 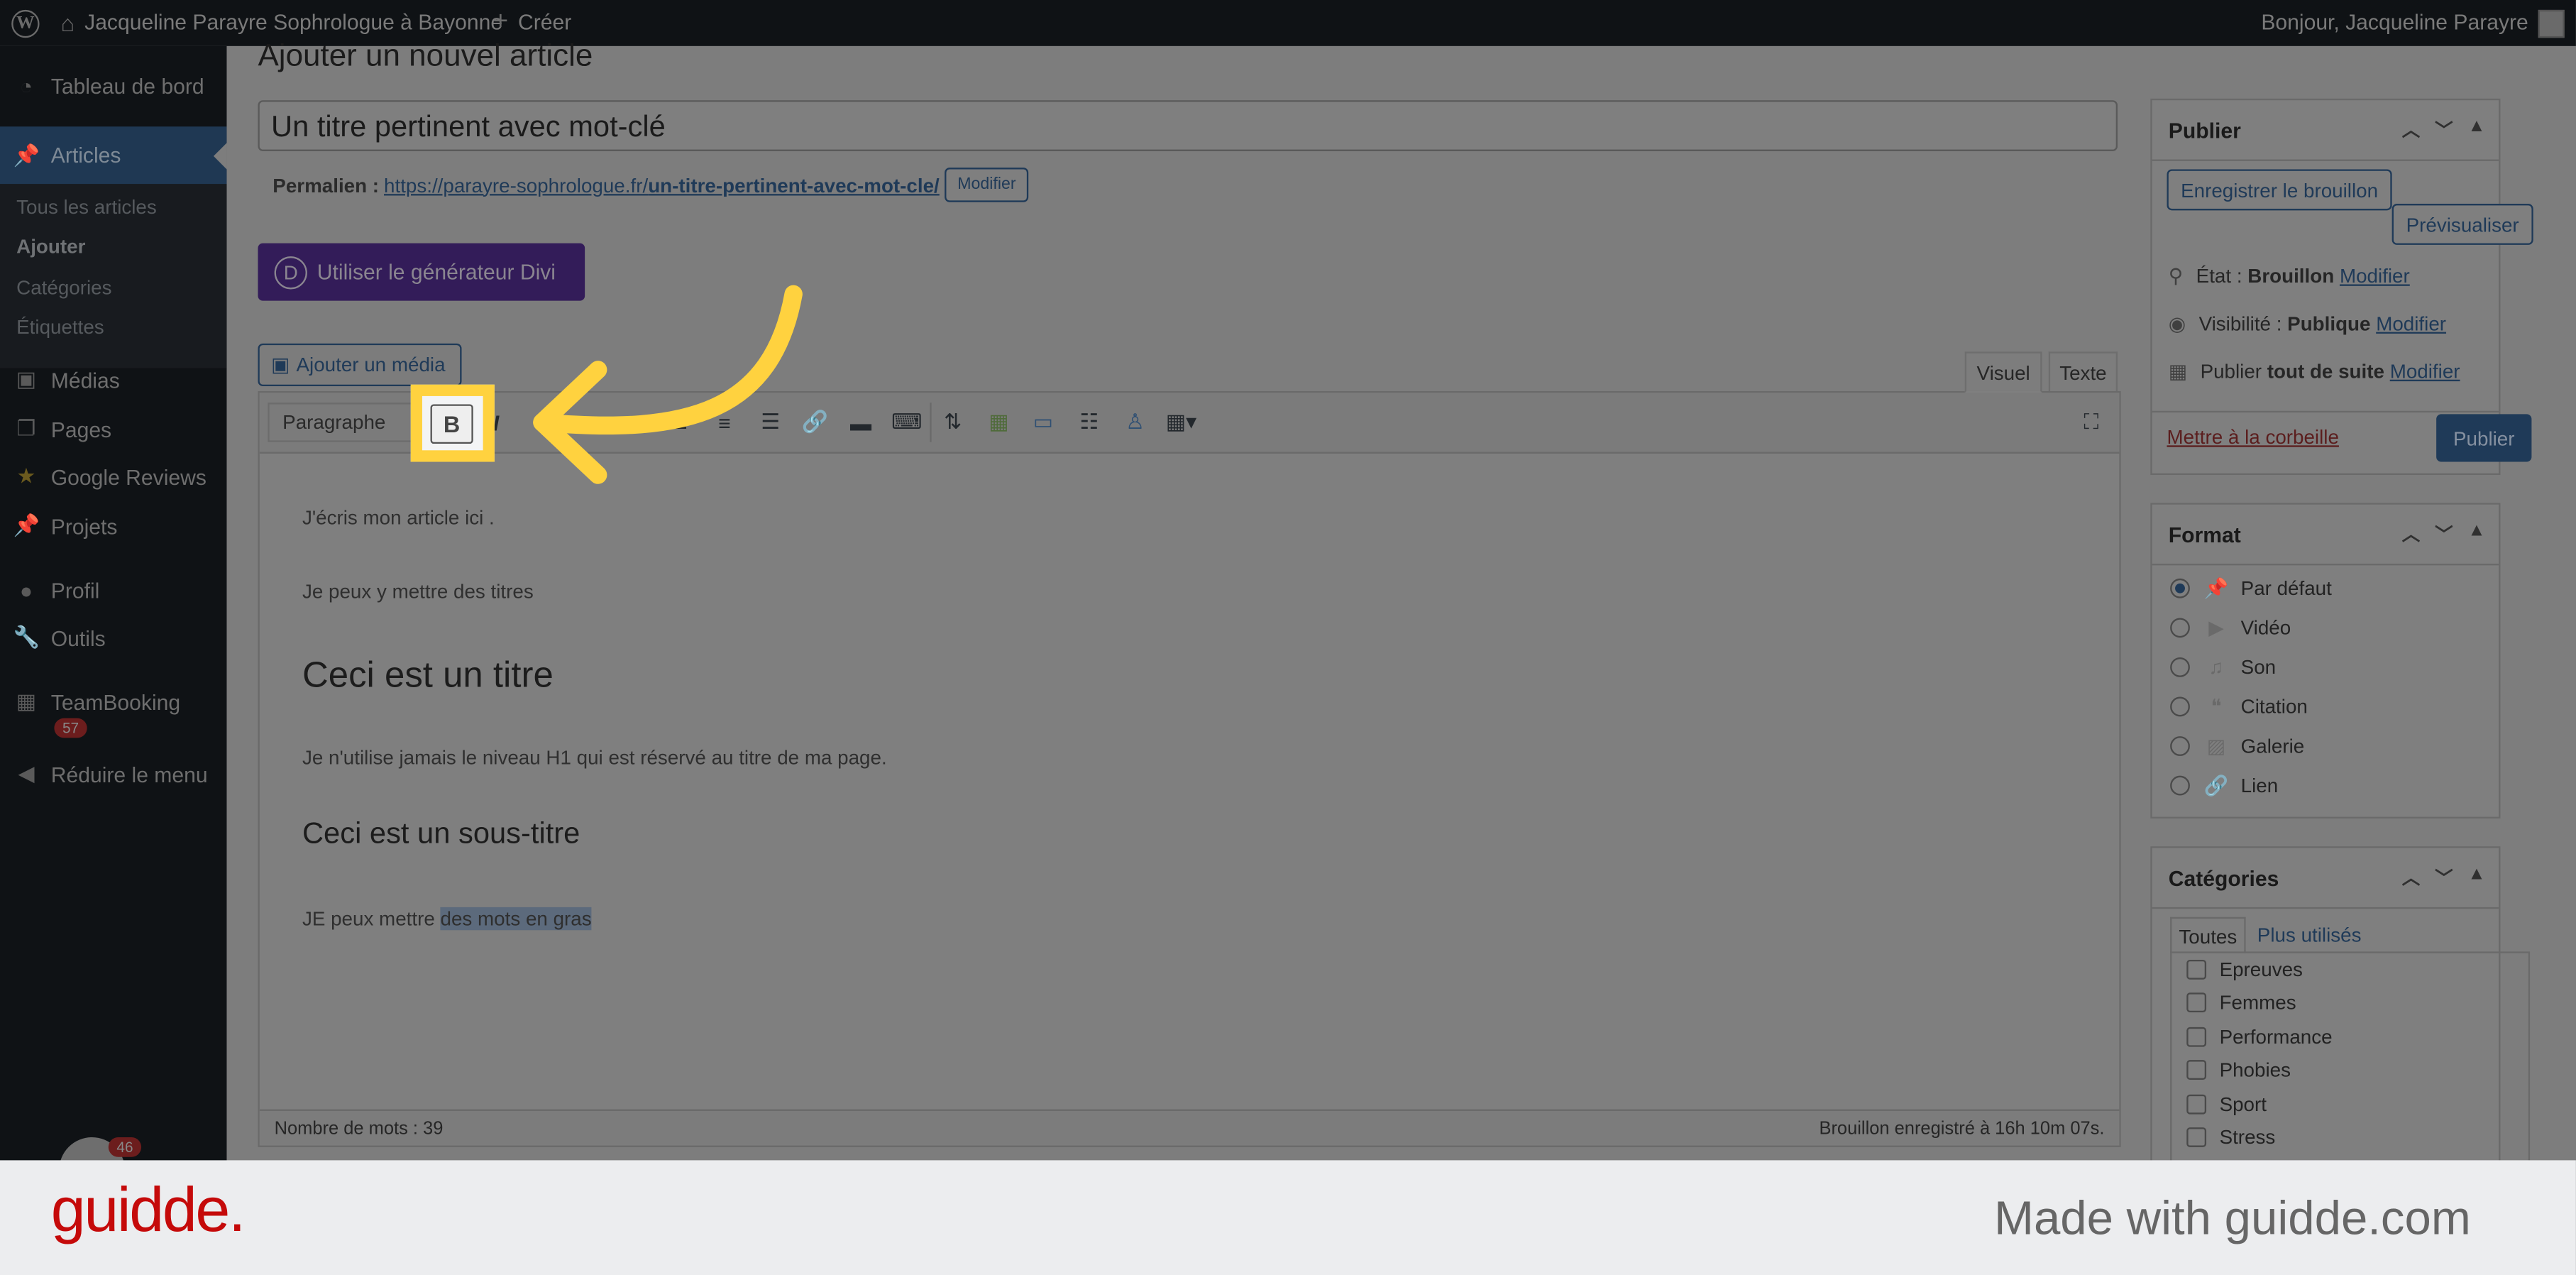 What do you see at coordinates (2325, 536) in the screenshot?
I see `format-box-header: Format ︿ ﹀ ▲` at bounding box center [2325, 536].